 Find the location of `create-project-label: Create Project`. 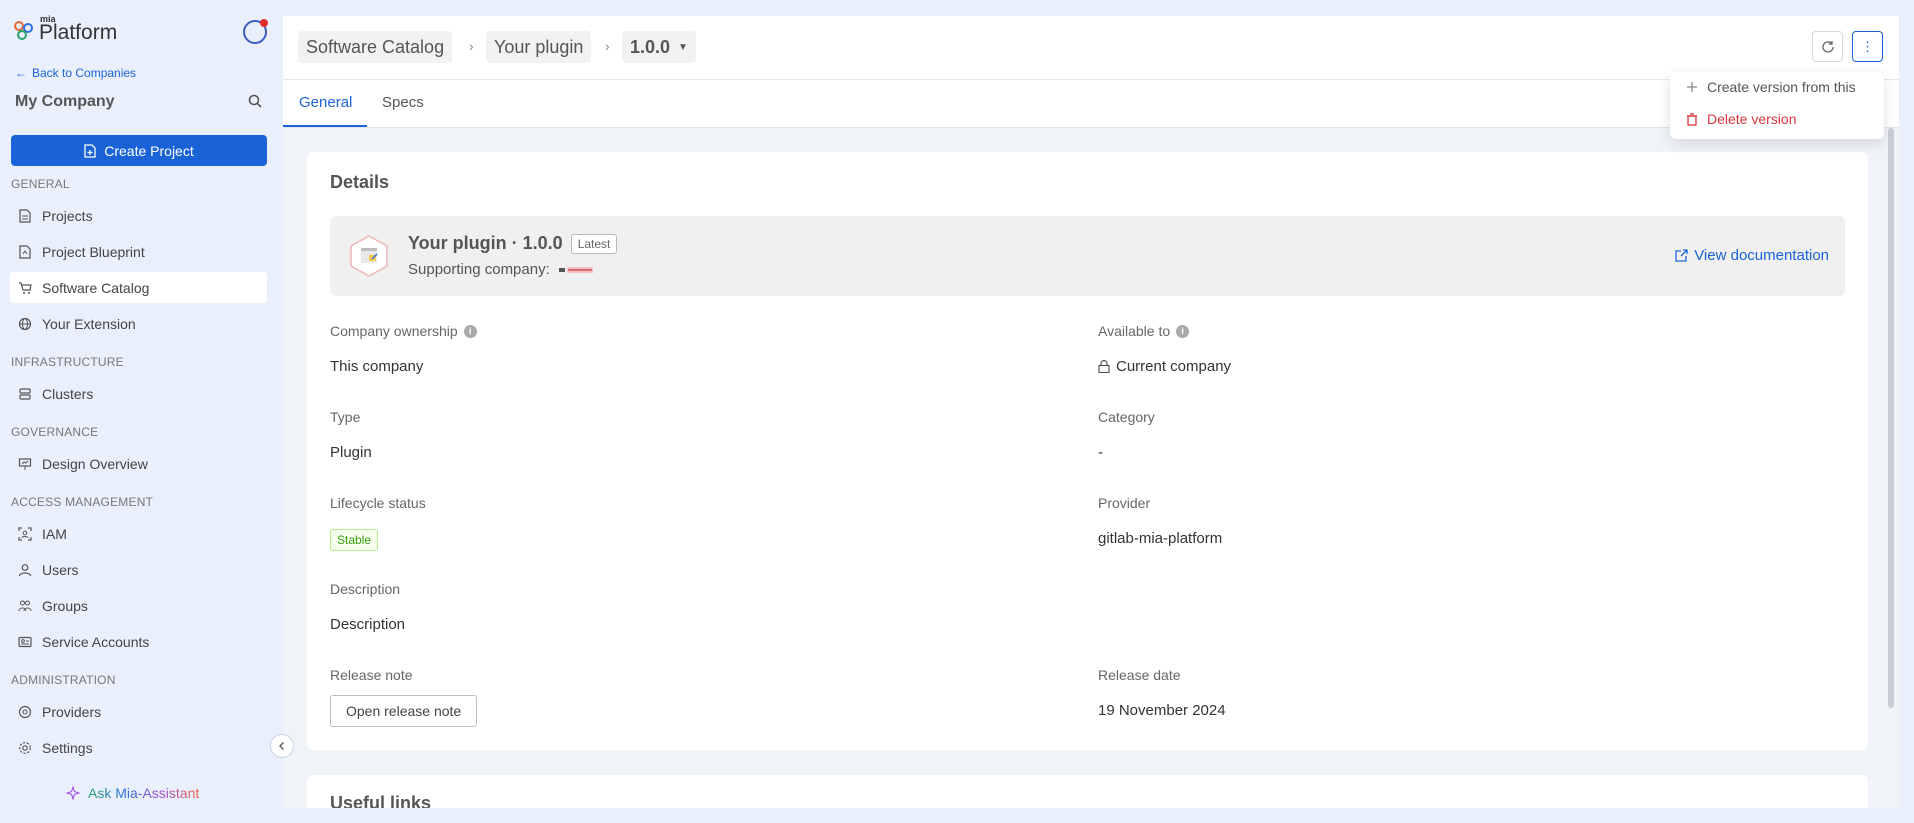

create-project-label: Create Project is located at coordinates (149, 150).